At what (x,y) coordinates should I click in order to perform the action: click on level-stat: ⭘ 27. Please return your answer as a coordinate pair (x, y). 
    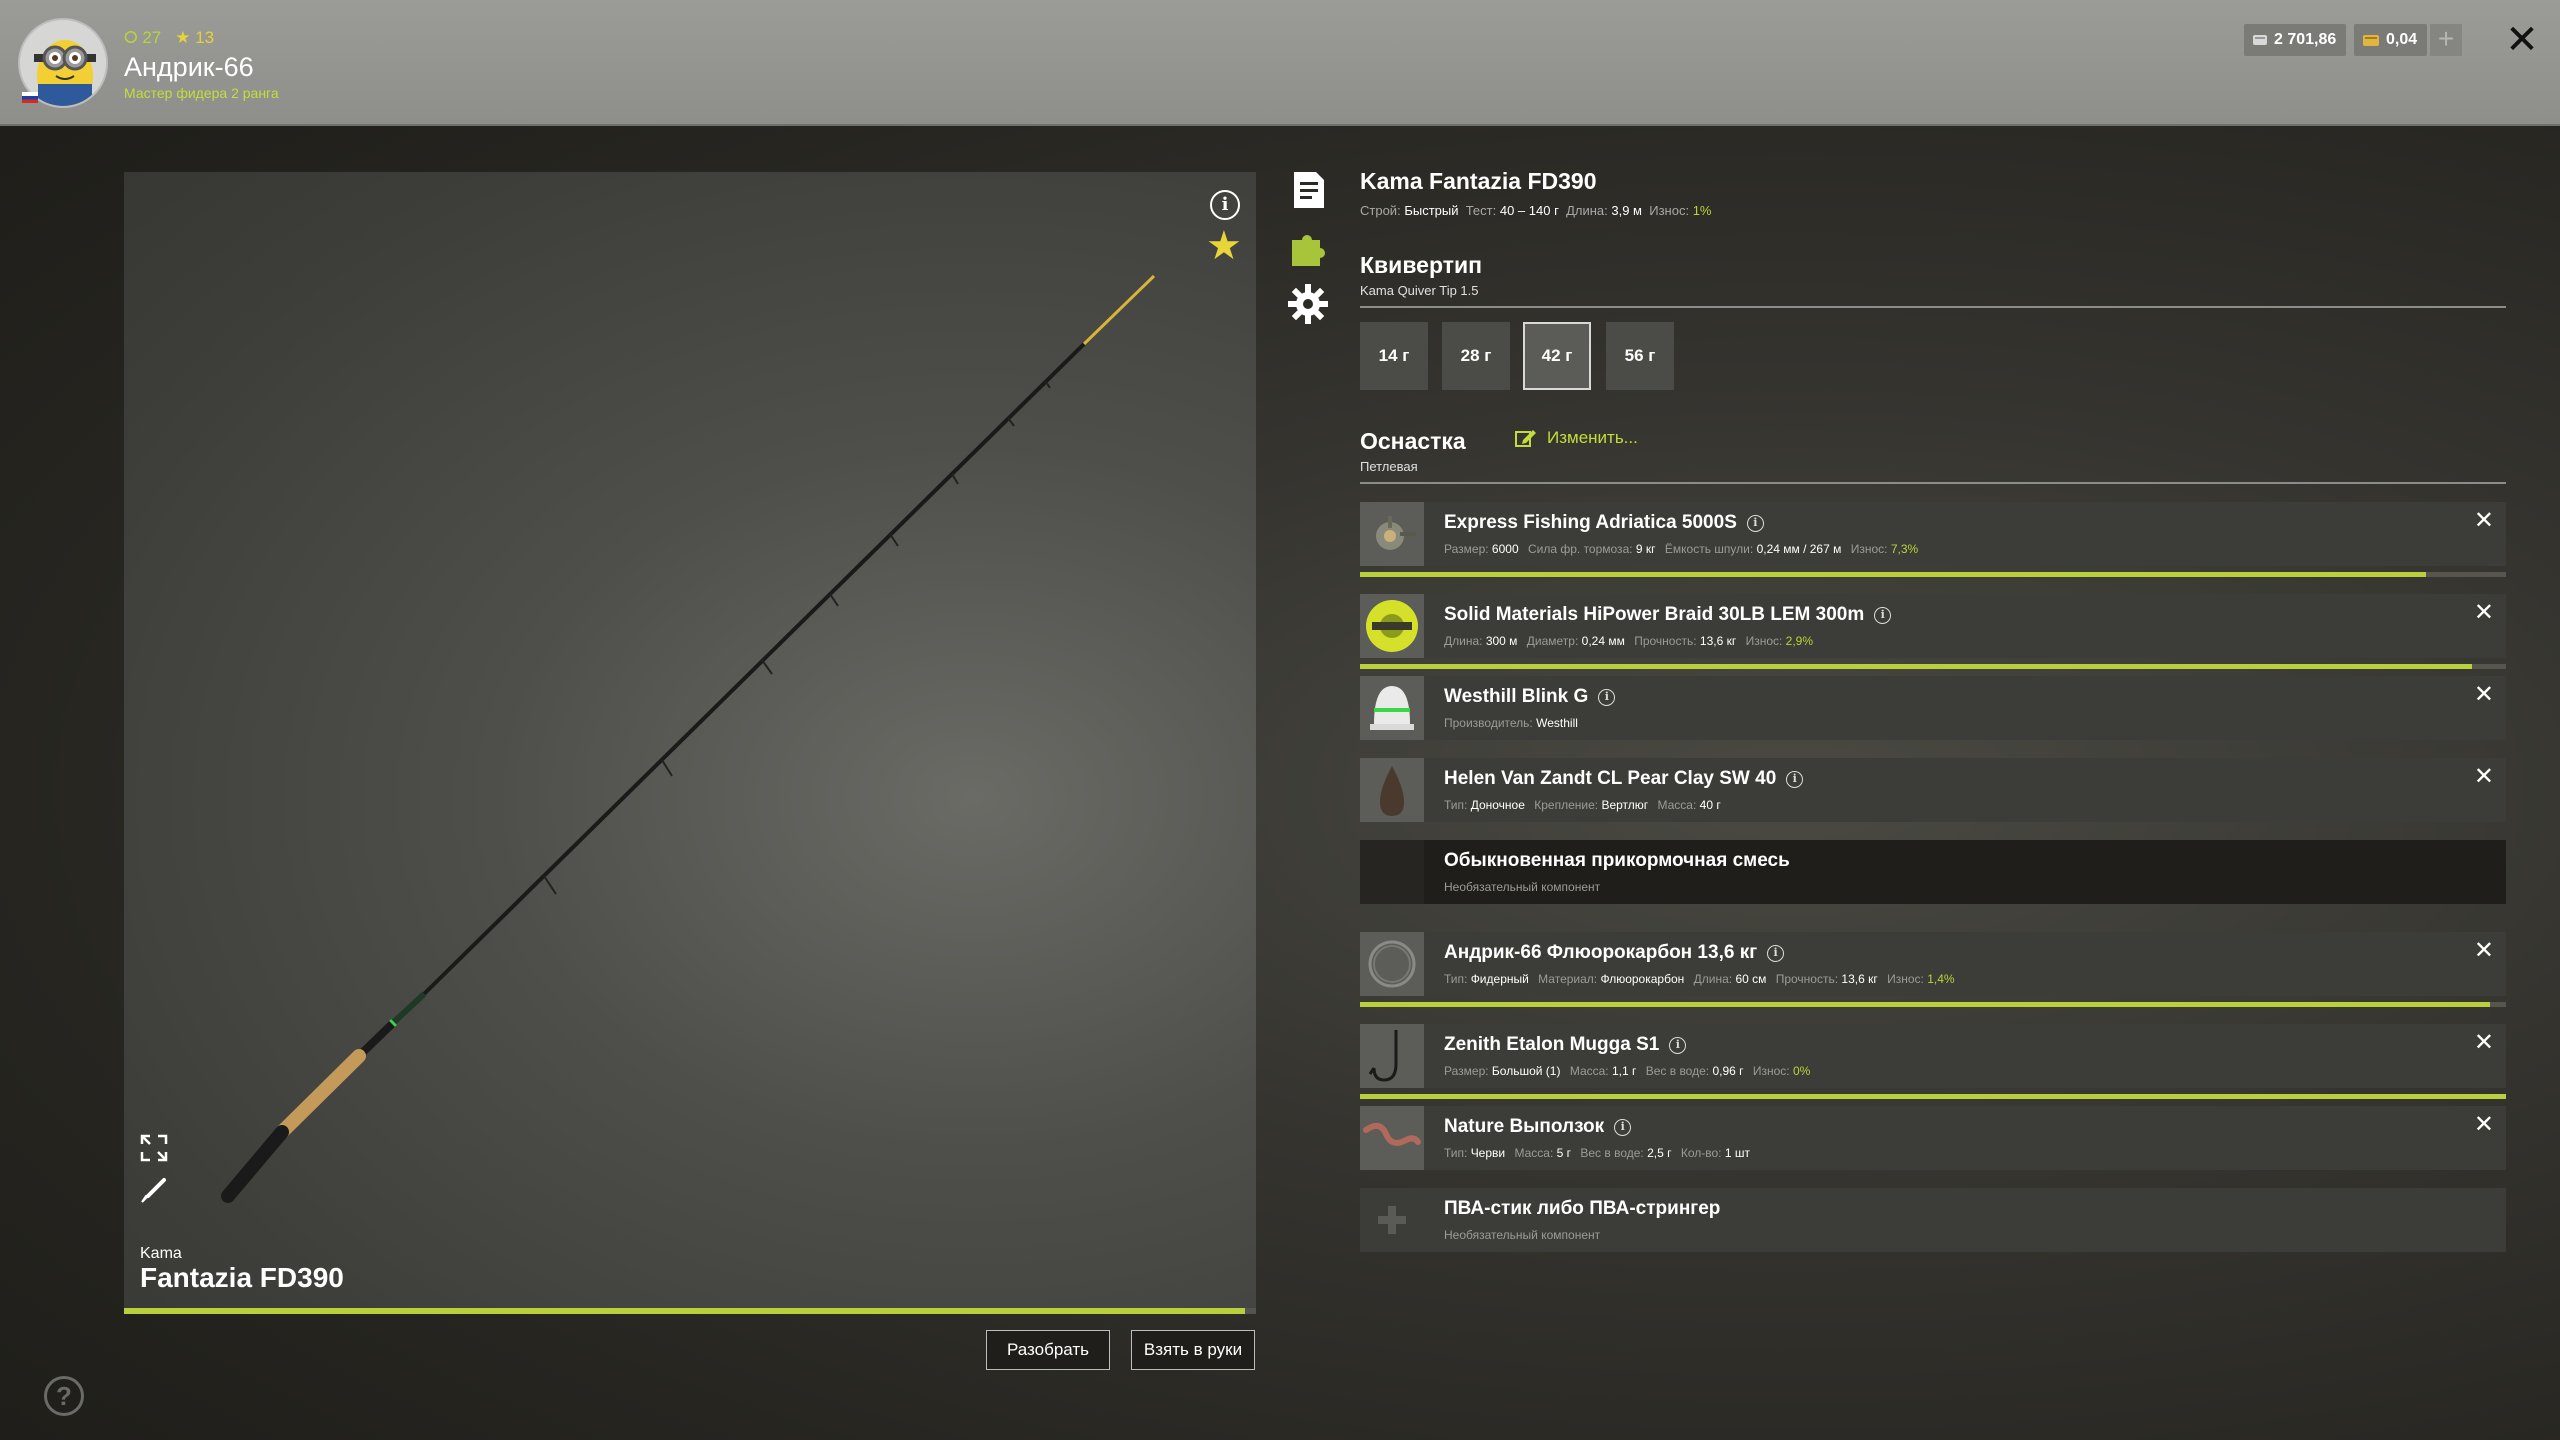
    Looking at the image, I should click on (143, 37).